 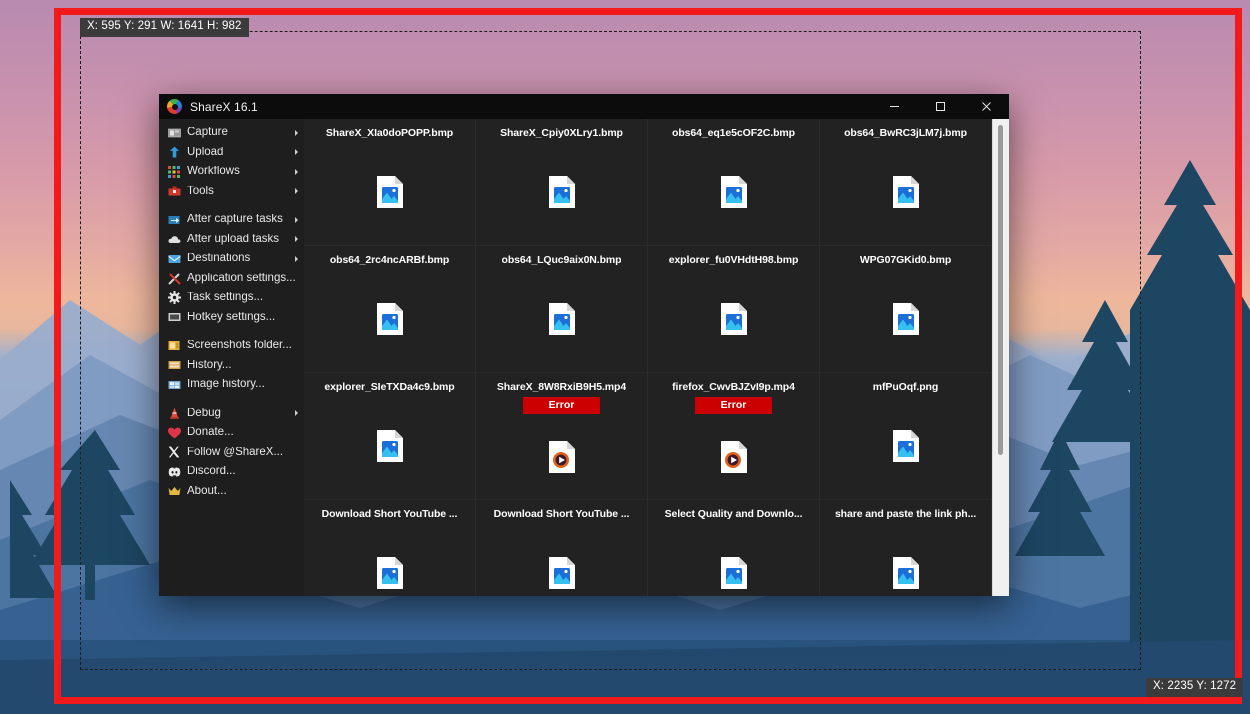 I want to click on minimize-button, so click(x=894, y=106).